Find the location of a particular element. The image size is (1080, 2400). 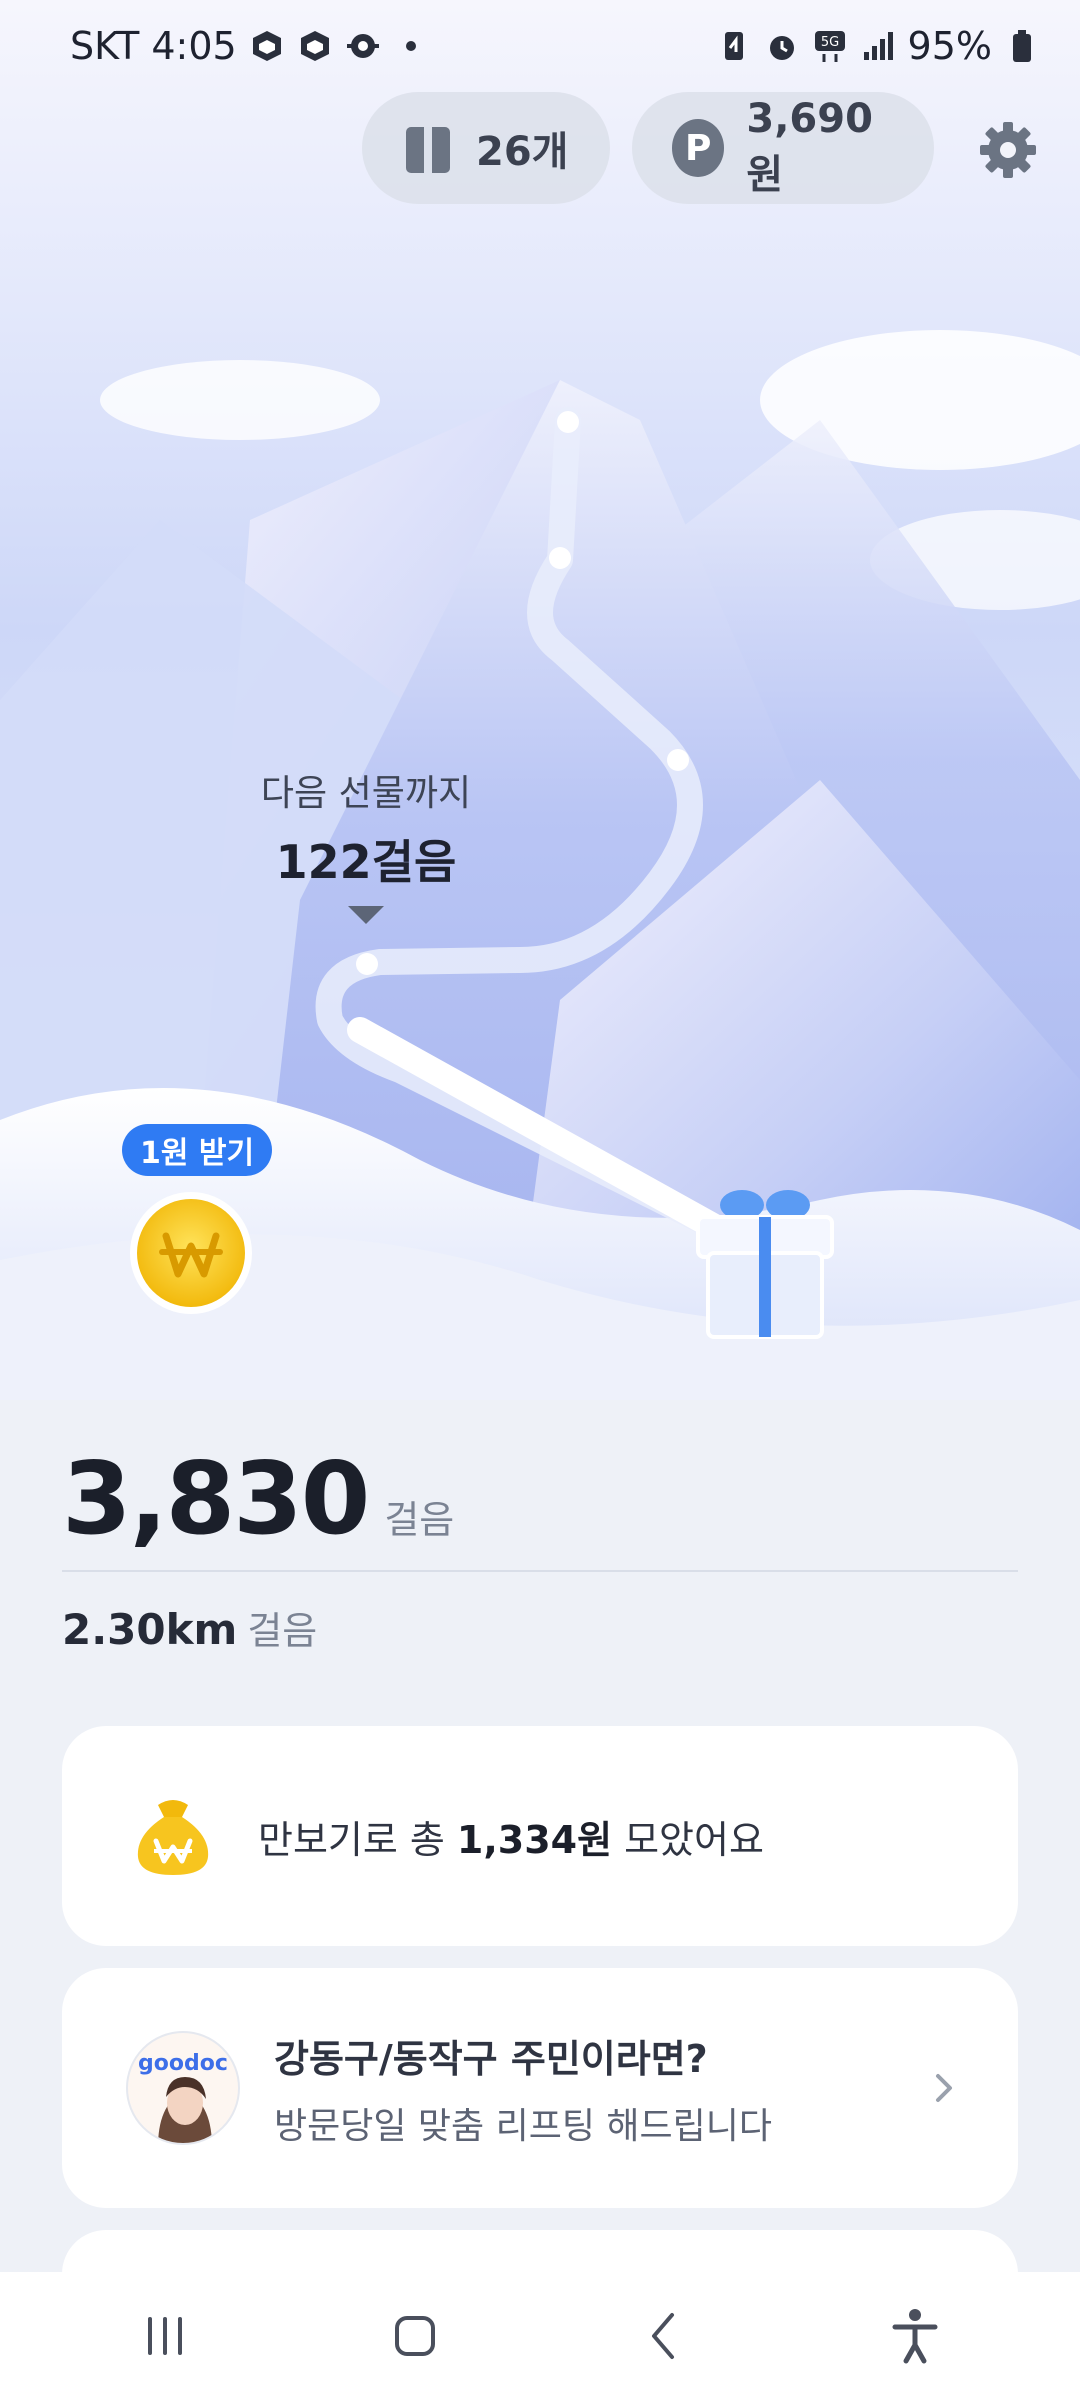

system-nav-bar is located at coordinates (540, 2336).